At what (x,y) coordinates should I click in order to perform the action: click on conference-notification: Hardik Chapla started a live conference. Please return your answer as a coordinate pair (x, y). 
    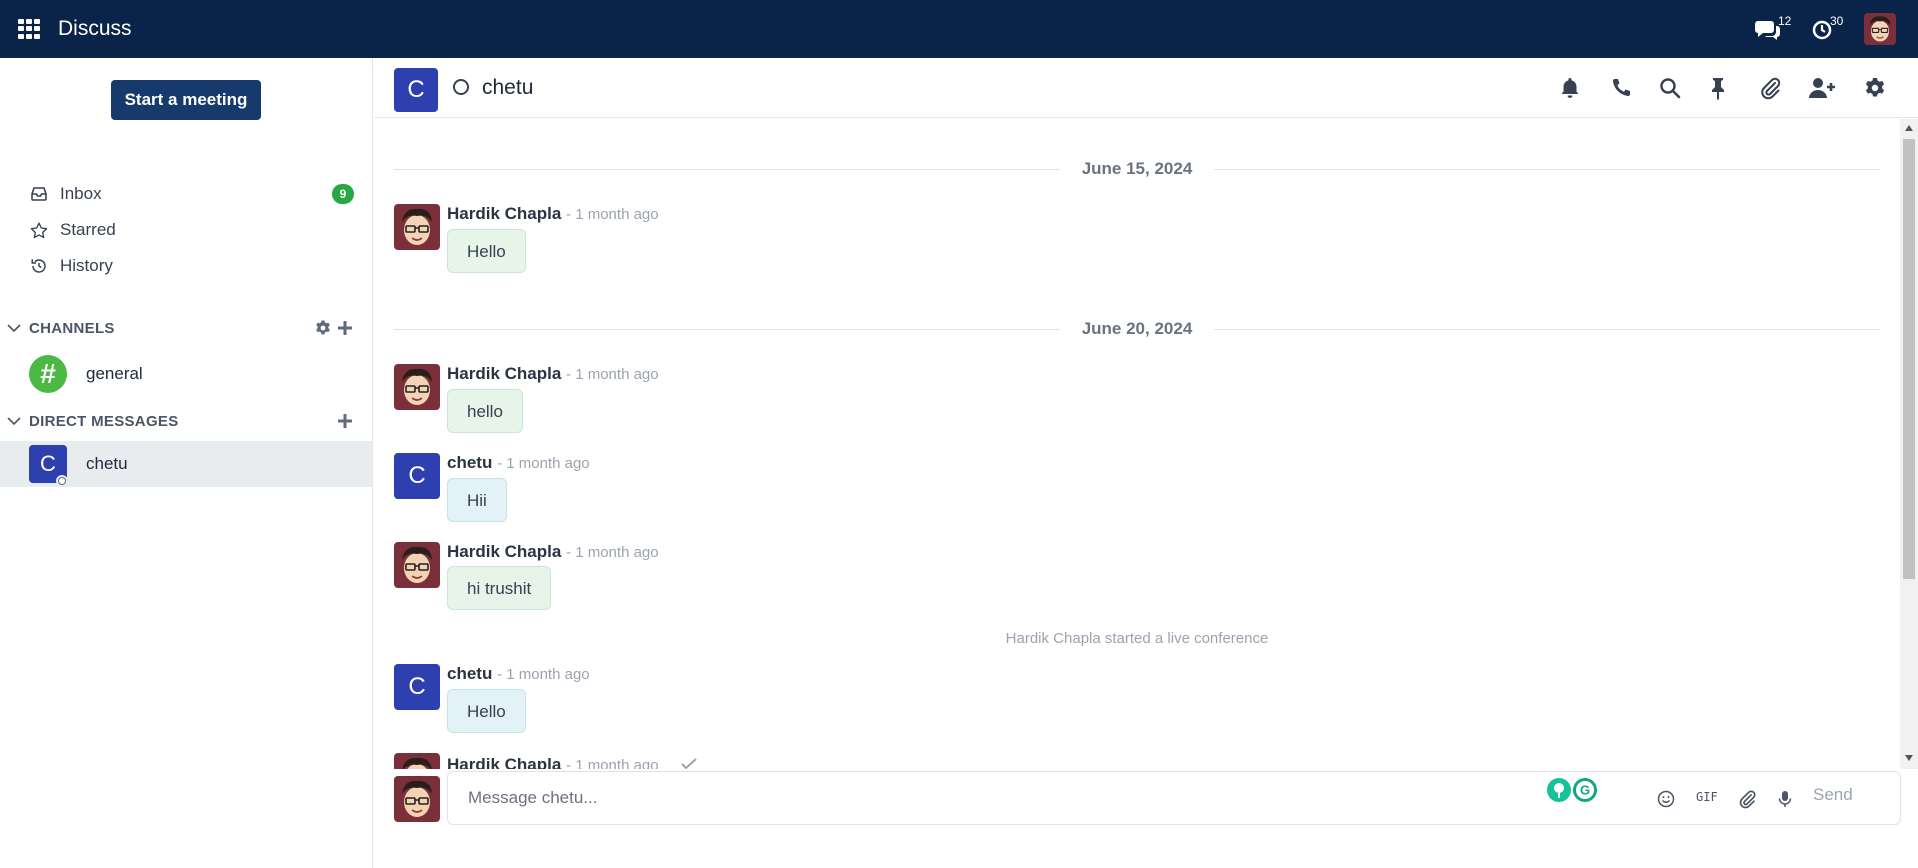
    Looking at the image, I should click on (1137, 638).